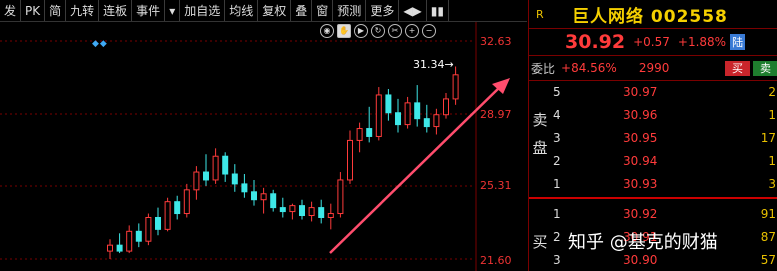 Image resolution: width=777 pixels, height=271 pixels. Describe the element at coordinates (557, 183) in the screenshot. I see `ask-level: 1` at that location.